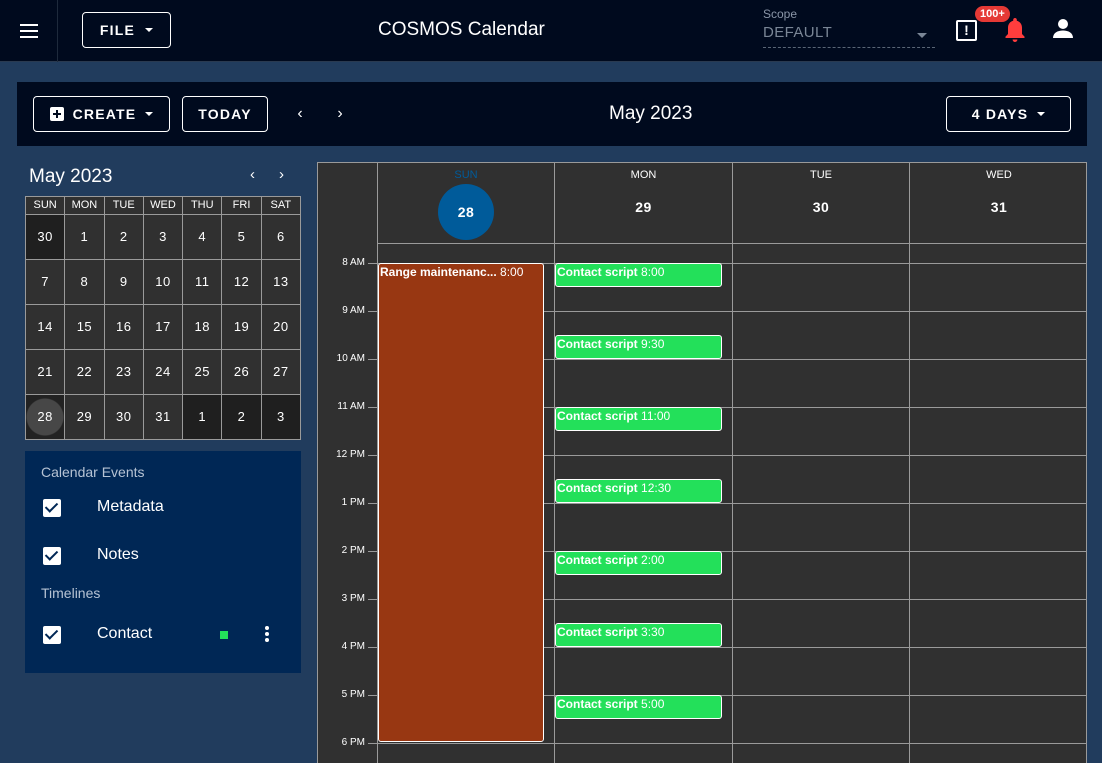 This screenshot has width=1102, height=763. What do you see at coordinates (163, 206) in the screenshot?
I see `weekday-label: WED` at bounding box center [163, 206].